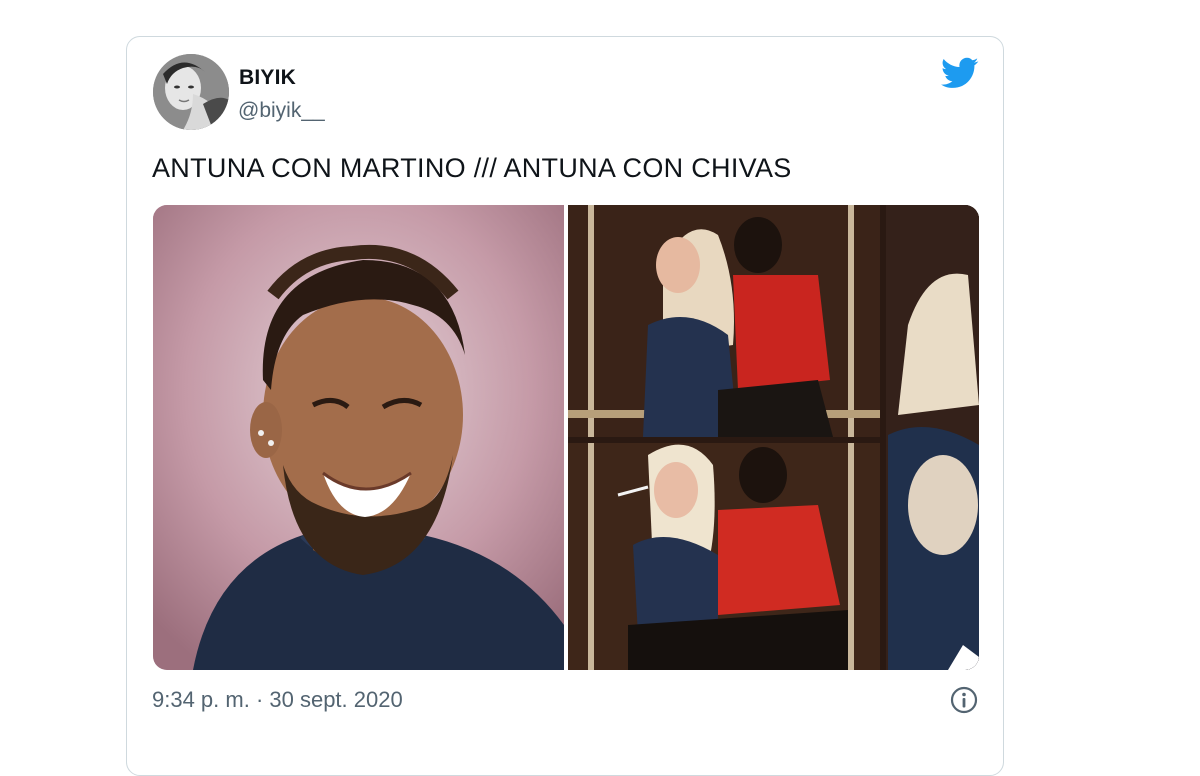 The height and width of the screenshot is (776, 1200). I want to click on user-handle: @biyik__, so click(281, 111).